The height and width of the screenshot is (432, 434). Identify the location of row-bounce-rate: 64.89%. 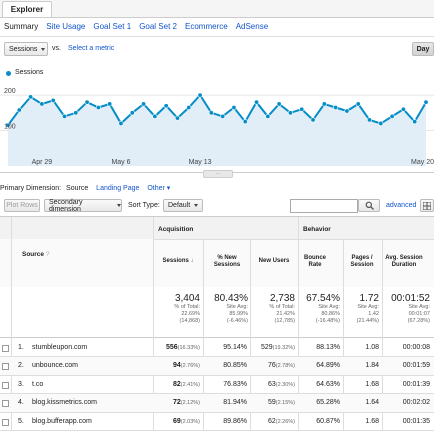
(328, 366).